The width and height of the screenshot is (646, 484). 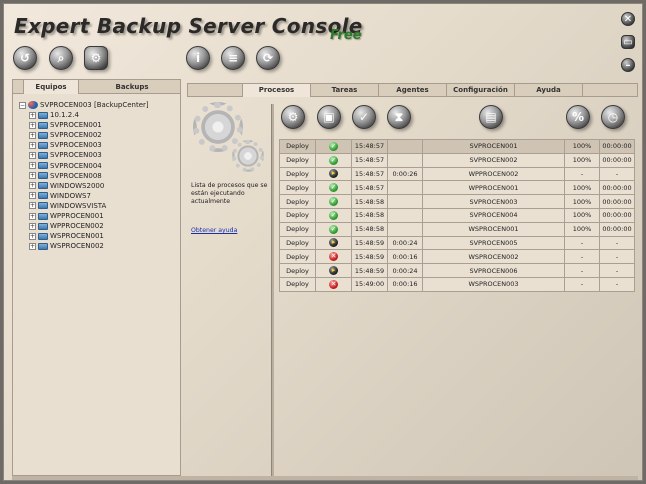 What do you see at coordinates (99, 226) in the screenshot?
I see `tree-node: + WPPROCEN002` at bounding box center [99, 226].